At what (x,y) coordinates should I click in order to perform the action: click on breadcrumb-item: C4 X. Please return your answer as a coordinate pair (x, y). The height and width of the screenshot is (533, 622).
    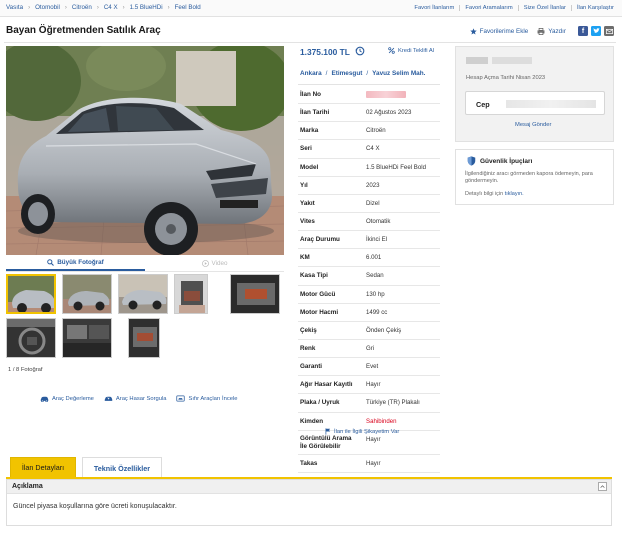
    Looking at the image, I should click on (111, 7).